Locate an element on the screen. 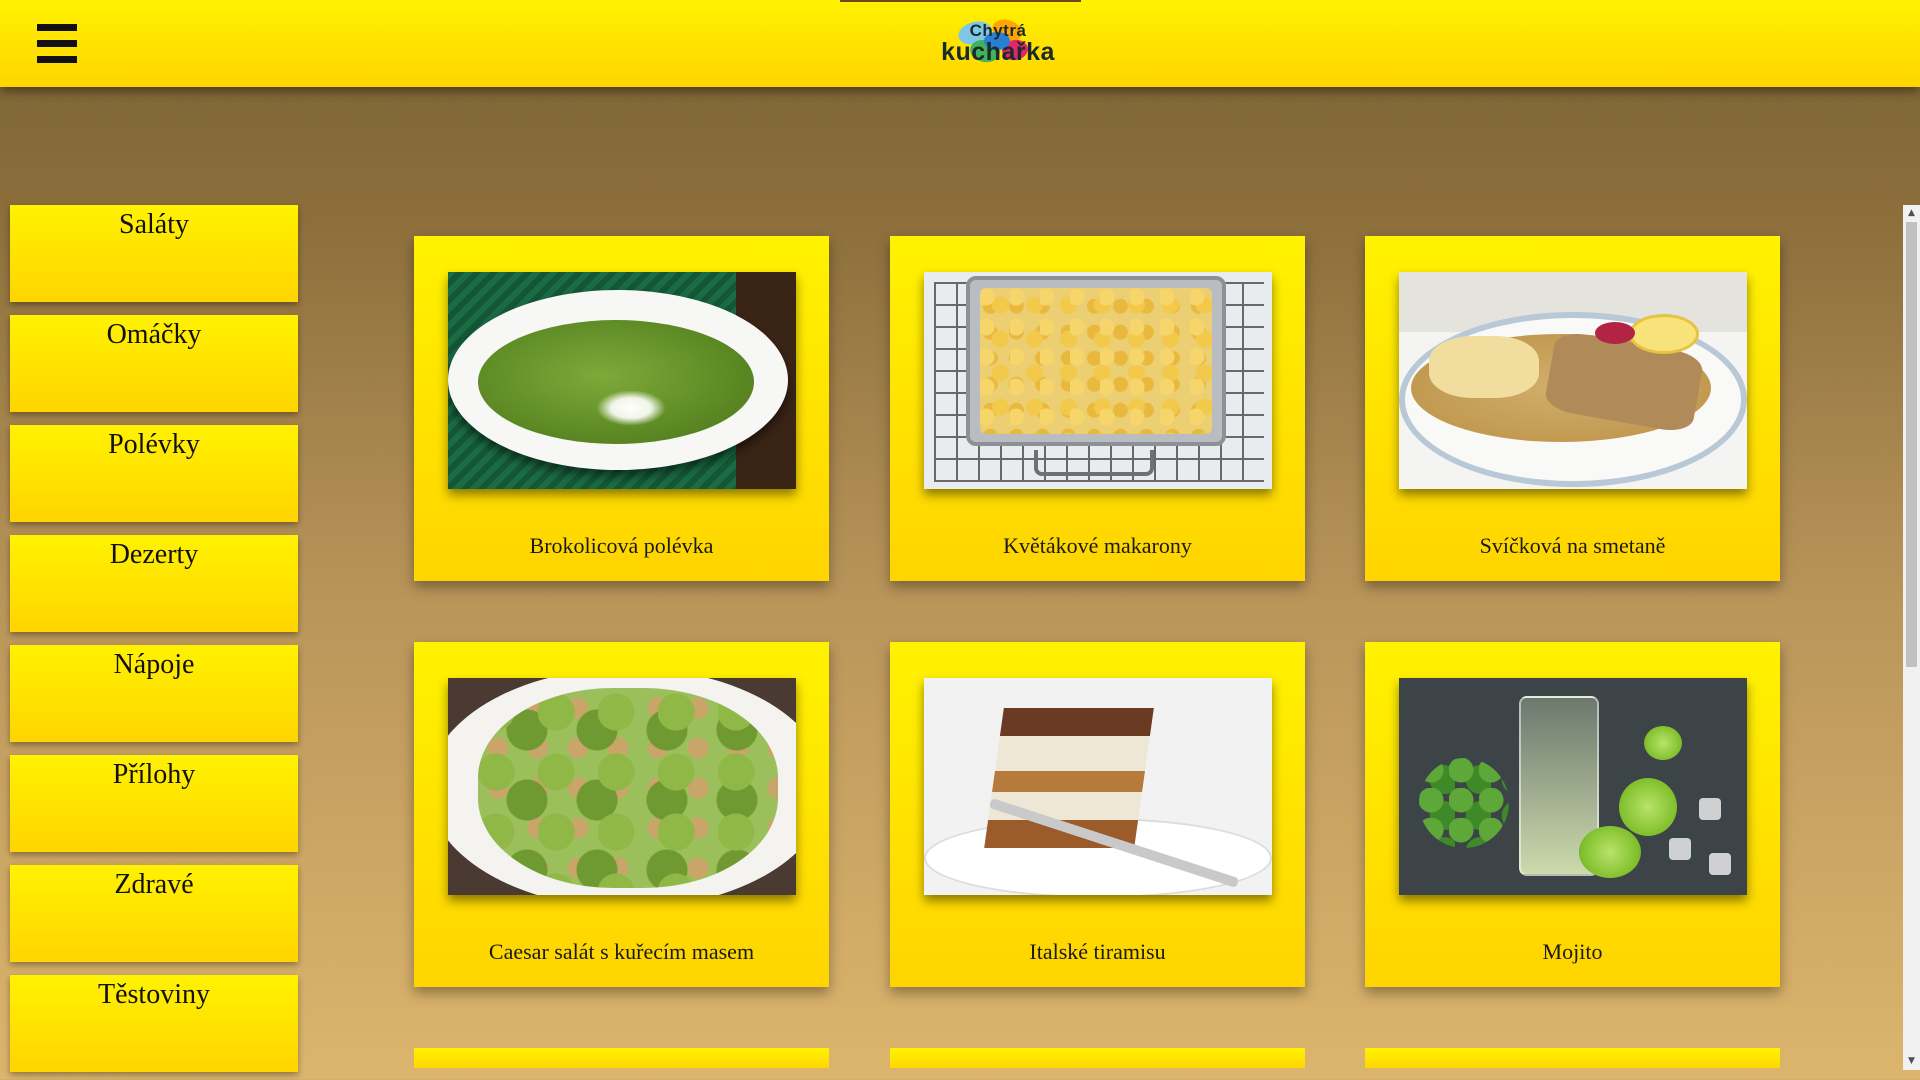 This screenshot has height=1080, width=1920. recipe-title: Svíčková na smetaně is located at coordinates (1572, 545).